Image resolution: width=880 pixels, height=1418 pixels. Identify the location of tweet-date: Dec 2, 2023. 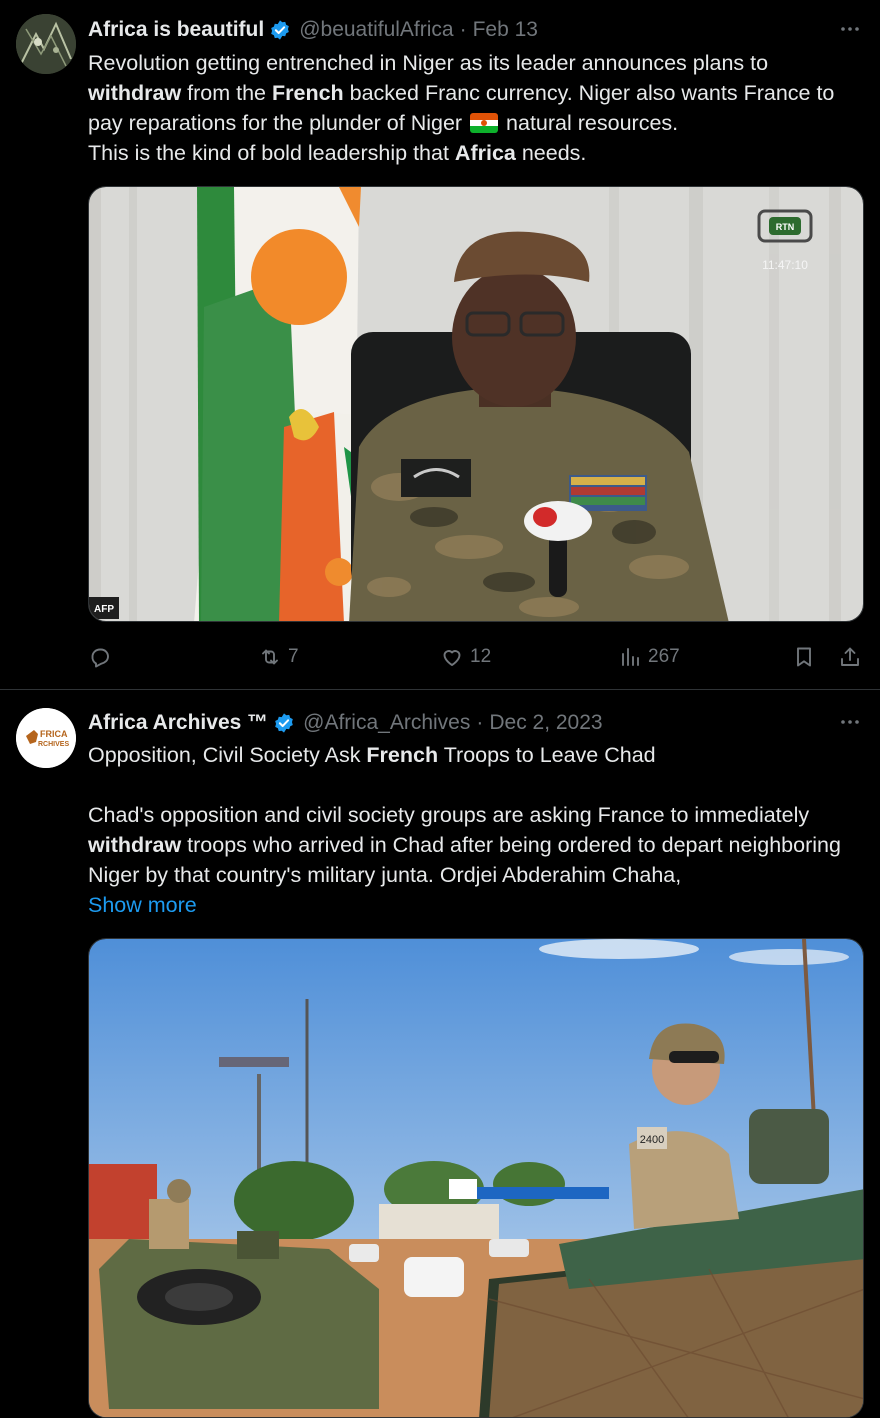
(545, 723).